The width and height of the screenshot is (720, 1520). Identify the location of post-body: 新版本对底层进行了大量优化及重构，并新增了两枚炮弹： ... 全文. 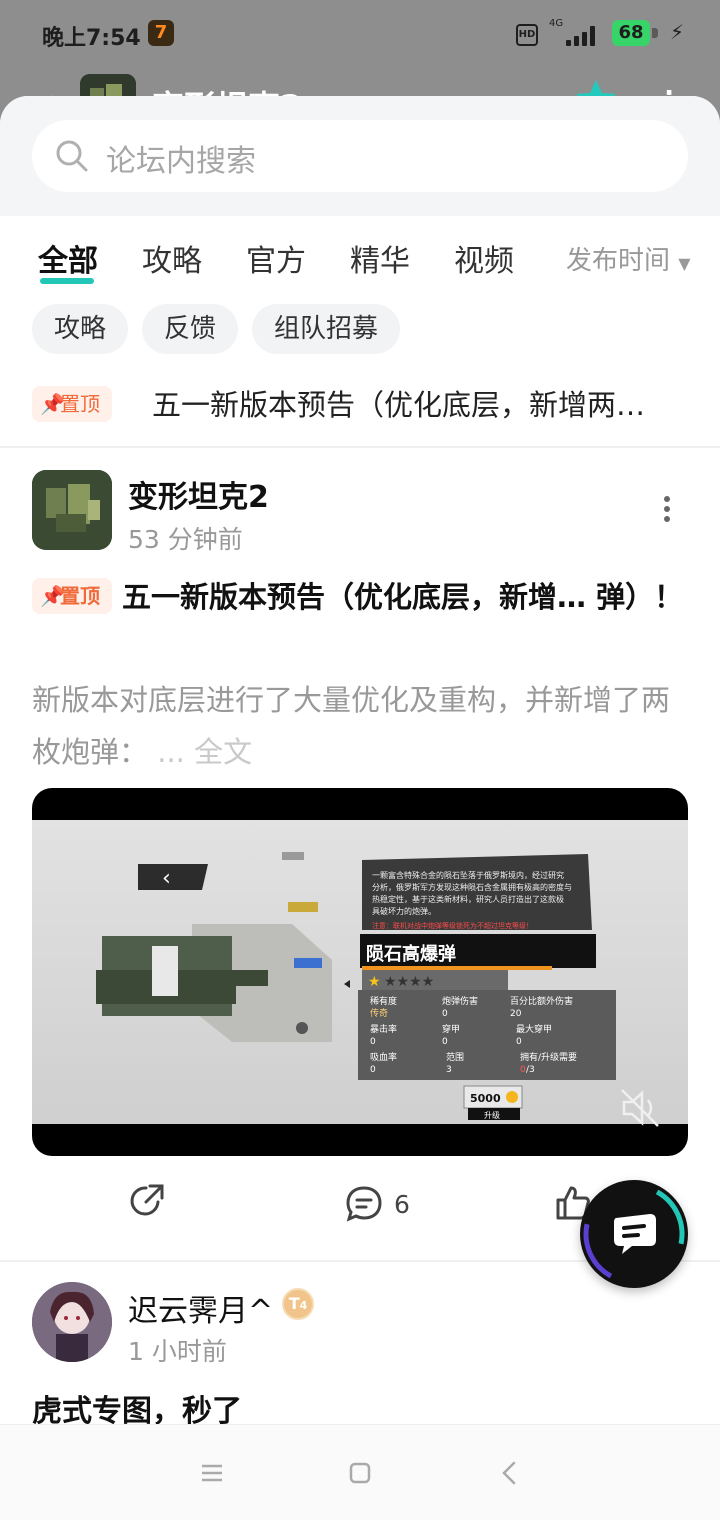
(360, 726).